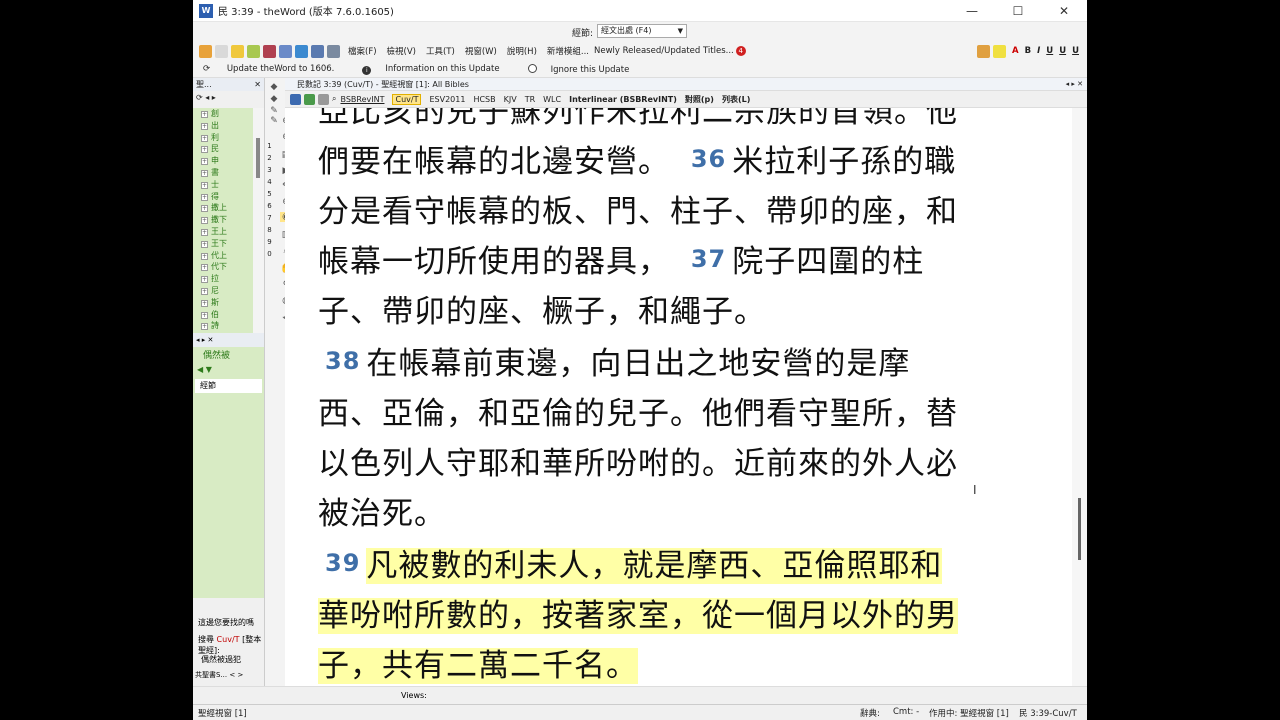 The width and height of the screenshot is (1280, 720). What do you see at coordinates (440, 51) in the screenshot?
I see `menu-tools: 工具(T)` at bounding box center [440, 51].